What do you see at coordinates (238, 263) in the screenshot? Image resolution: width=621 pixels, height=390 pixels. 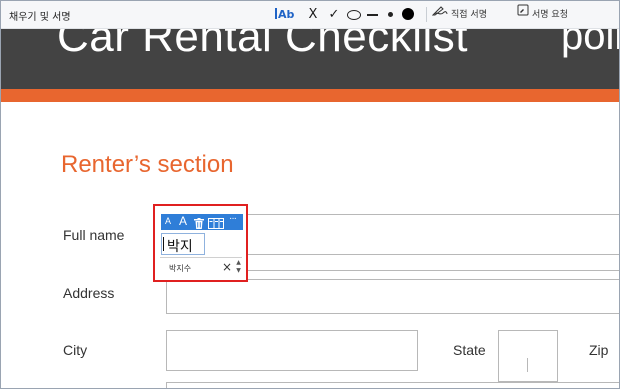 I see `chevron-up-icon: ▲` at bounding box center [238, 263].